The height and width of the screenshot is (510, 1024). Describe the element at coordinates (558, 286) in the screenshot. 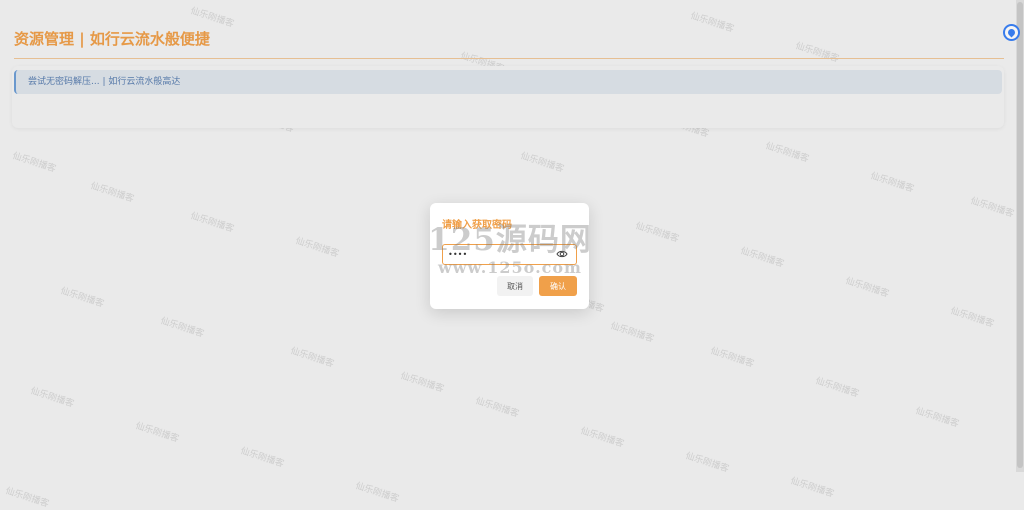

I see `confirm-button: 确认` at that location.